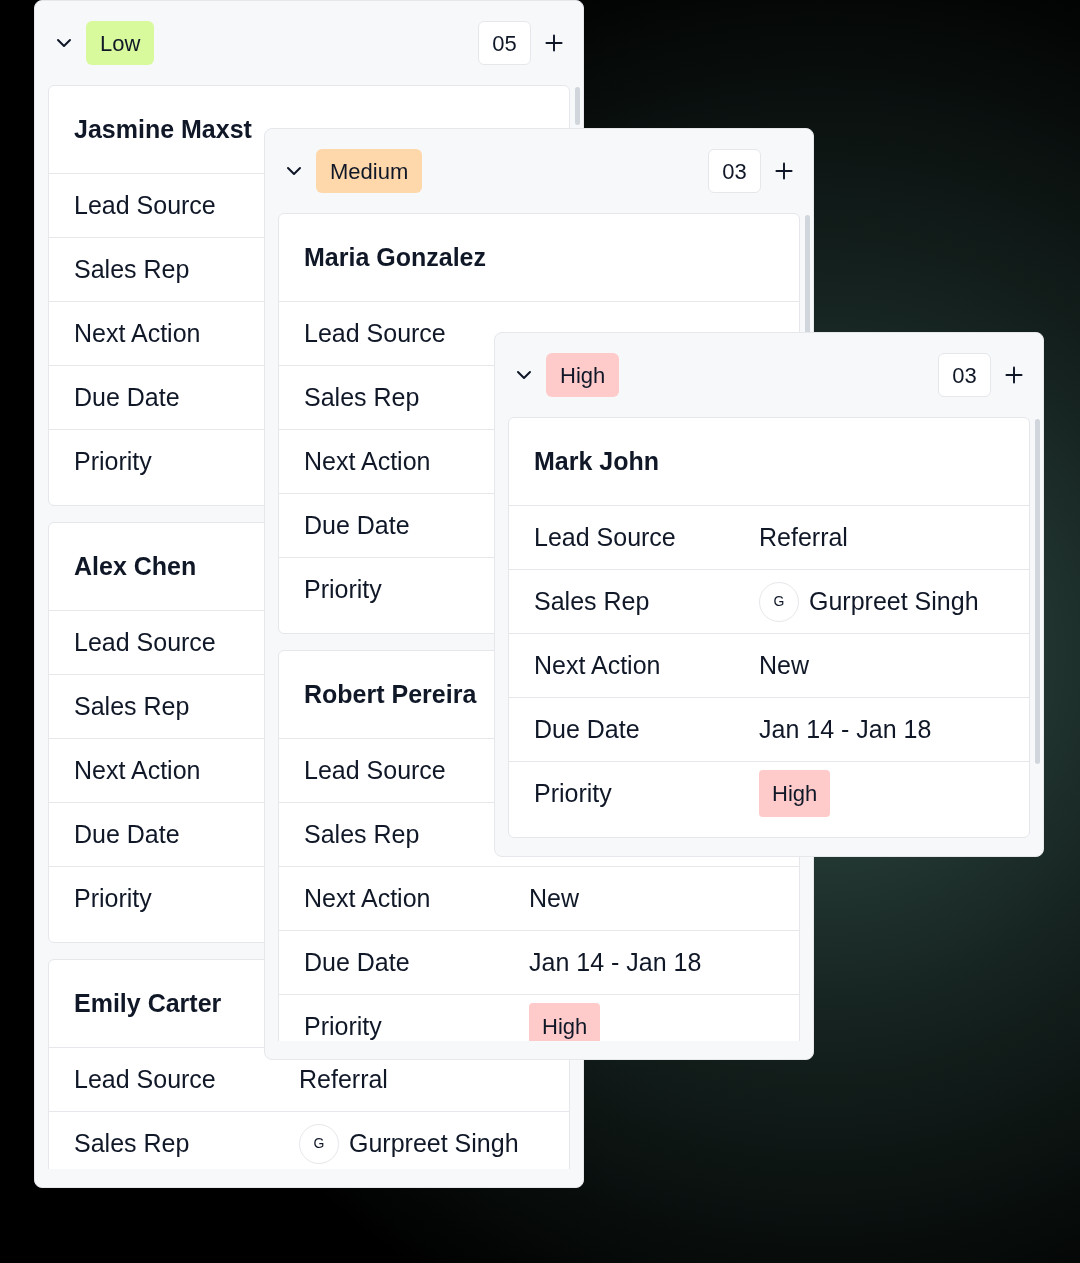 This screenshot has height=1263, width=1080. I want to click on lead-name: Jasmine Maxst, so click(163, 129).